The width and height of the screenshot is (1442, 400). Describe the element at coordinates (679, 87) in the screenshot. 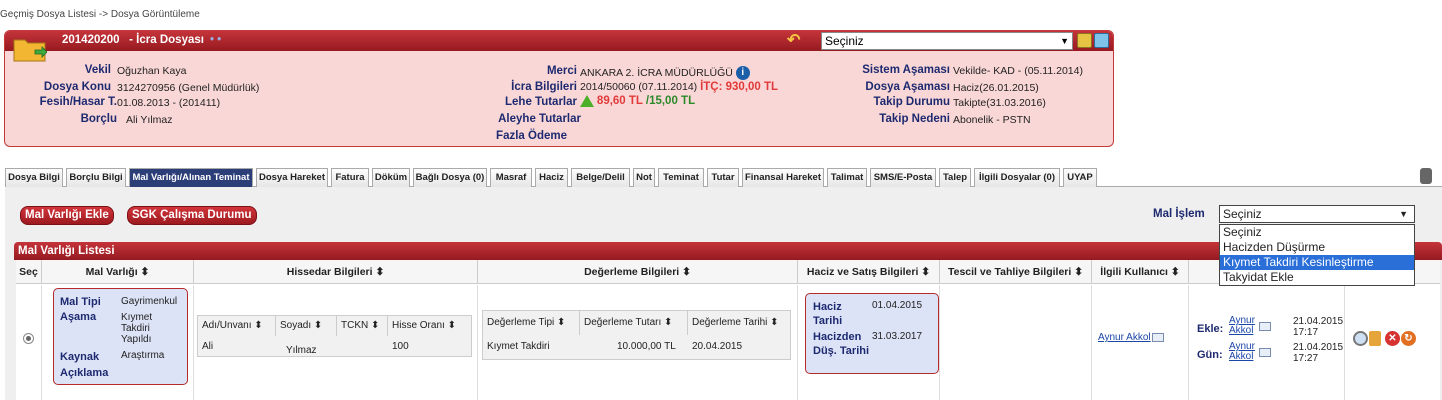

I see `execution-value: 2014/50060 (07.11.2014) İTÇ: 930,00 TL` at that location.